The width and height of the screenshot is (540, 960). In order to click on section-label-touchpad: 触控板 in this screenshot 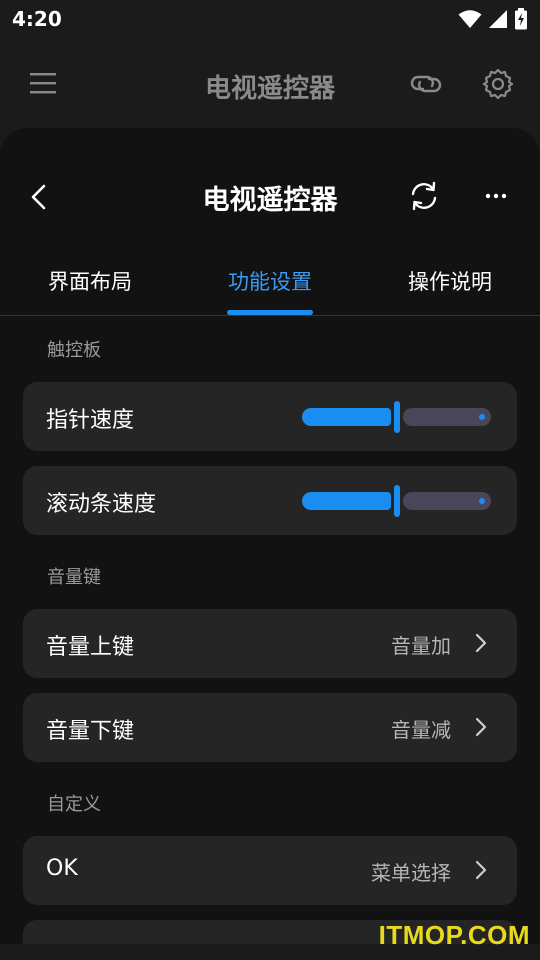, I will do `click(74, 350)`.